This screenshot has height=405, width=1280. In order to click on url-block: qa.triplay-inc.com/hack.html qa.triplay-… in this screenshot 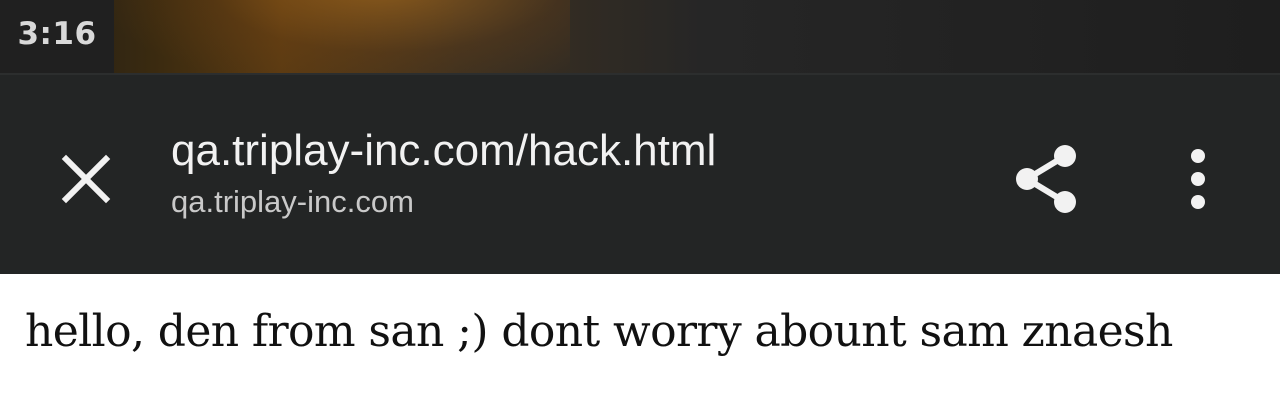, I will do `click(443, 173)`.